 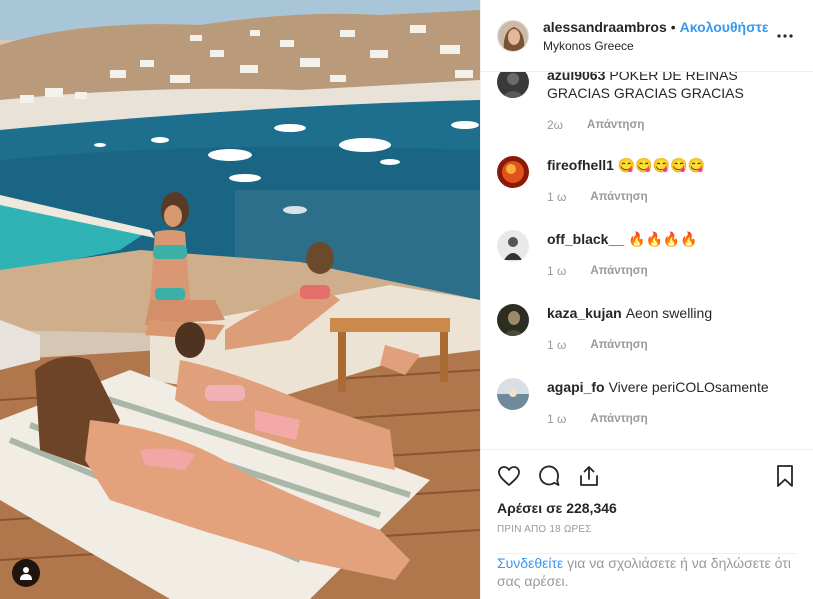 What do you see at coordinates (647, 476) in the screenshot?
I see `action-bar` at bounding box center [647, 476].